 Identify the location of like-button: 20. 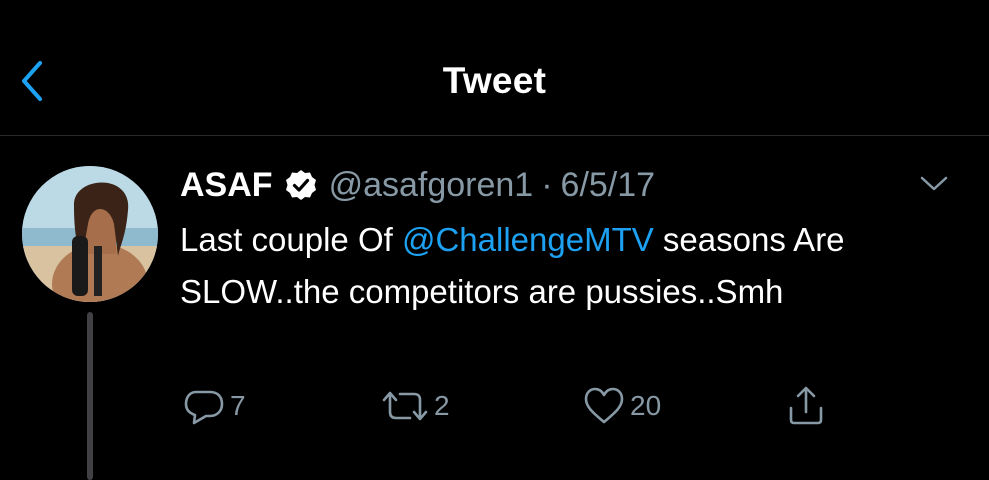
(621, 406).